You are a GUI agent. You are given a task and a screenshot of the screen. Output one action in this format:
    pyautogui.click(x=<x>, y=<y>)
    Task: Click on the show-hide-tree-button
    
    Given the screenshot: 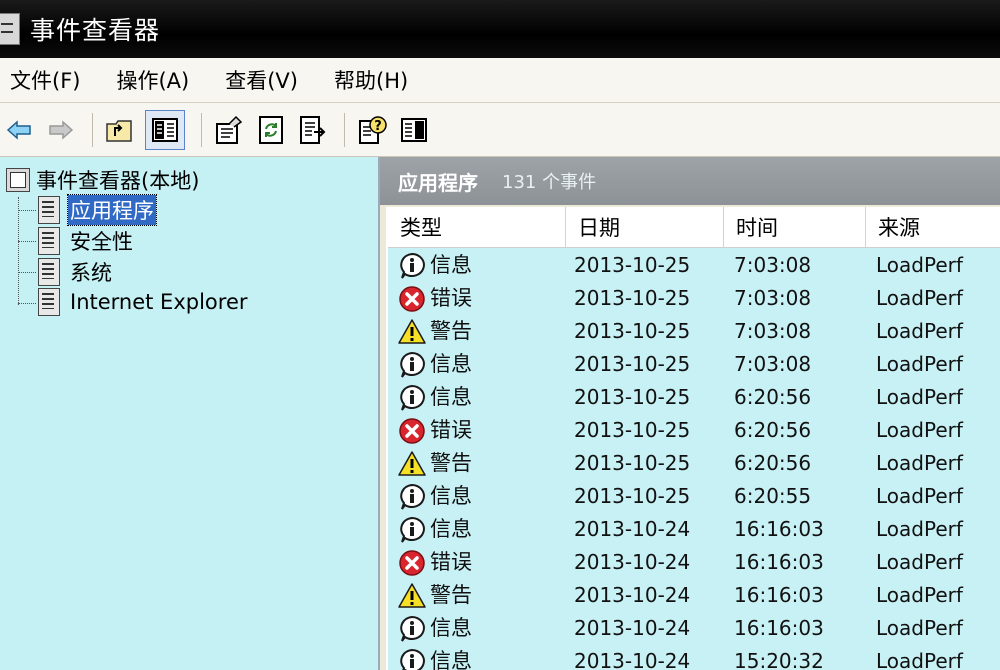 What is the action you would take?
    pyautogui.click(x=165, y=129)
    